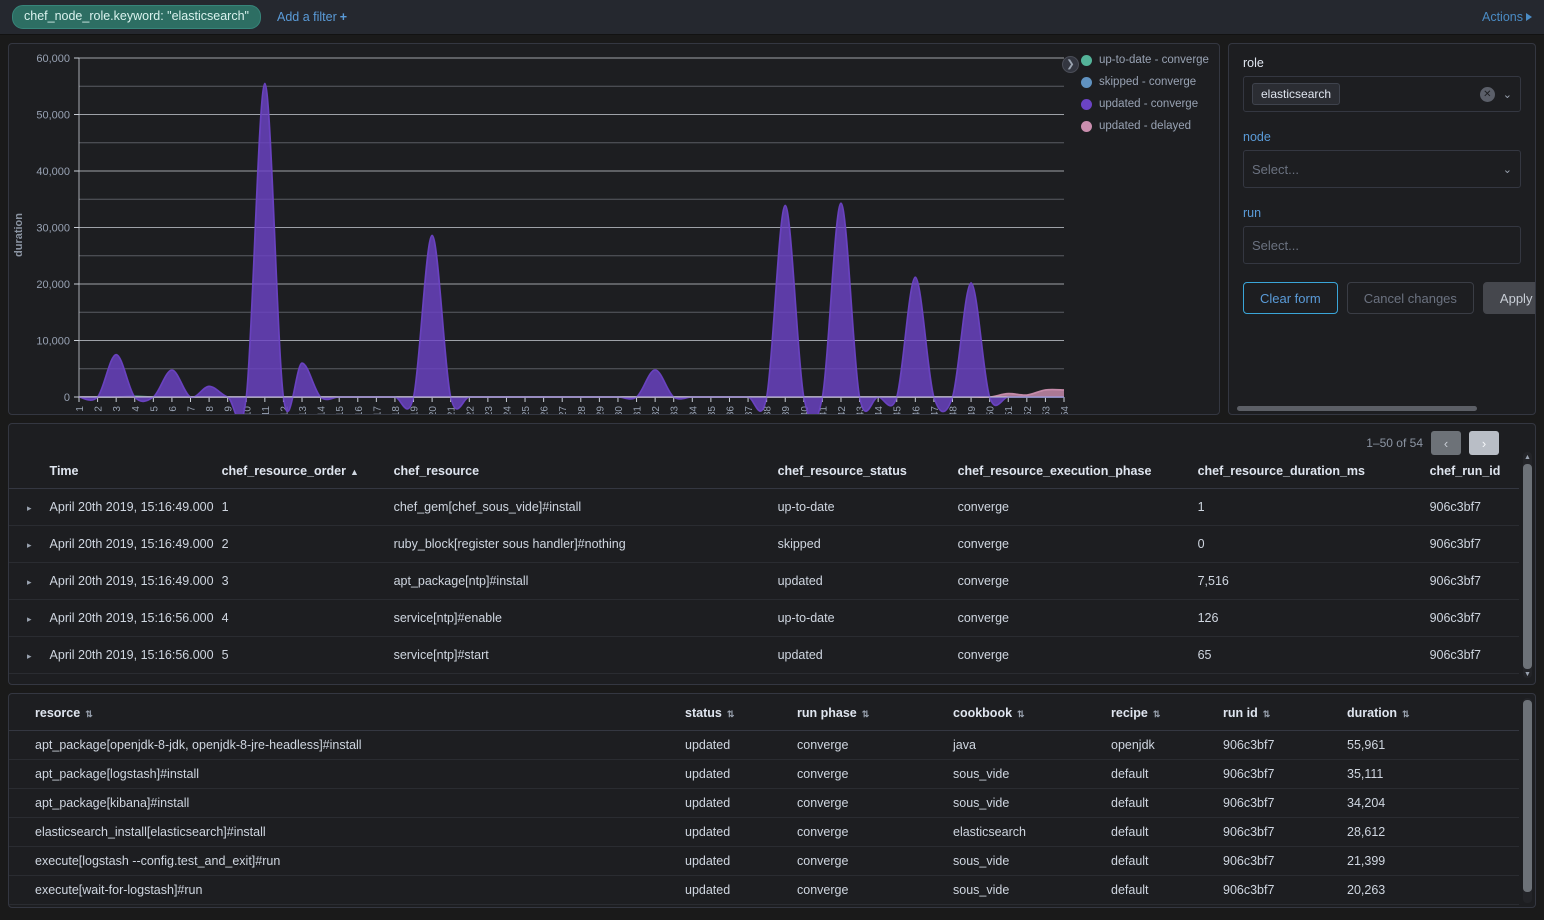 The image size is (1544, 920). I want to click on legend-item: skipped - converge, so click(1145, 82).